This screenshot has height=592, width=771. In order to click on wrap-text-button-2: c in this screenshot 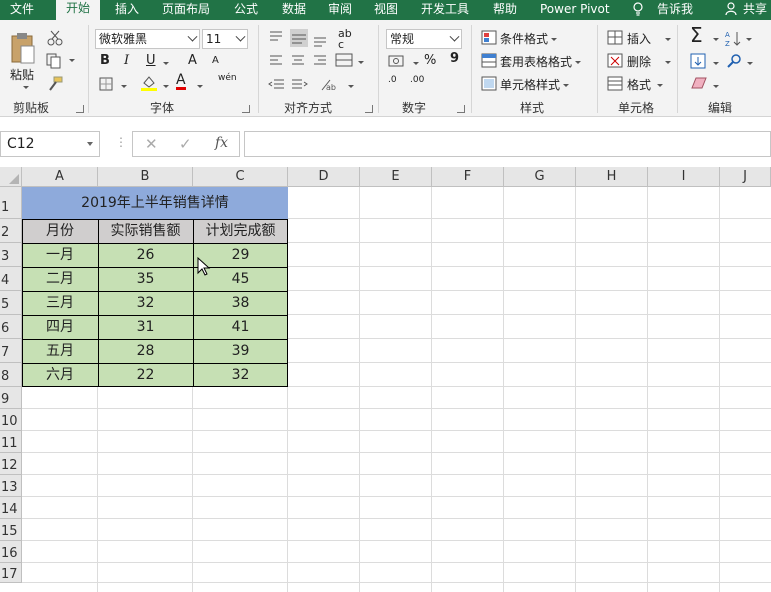, I will do `click(341, 44)`.